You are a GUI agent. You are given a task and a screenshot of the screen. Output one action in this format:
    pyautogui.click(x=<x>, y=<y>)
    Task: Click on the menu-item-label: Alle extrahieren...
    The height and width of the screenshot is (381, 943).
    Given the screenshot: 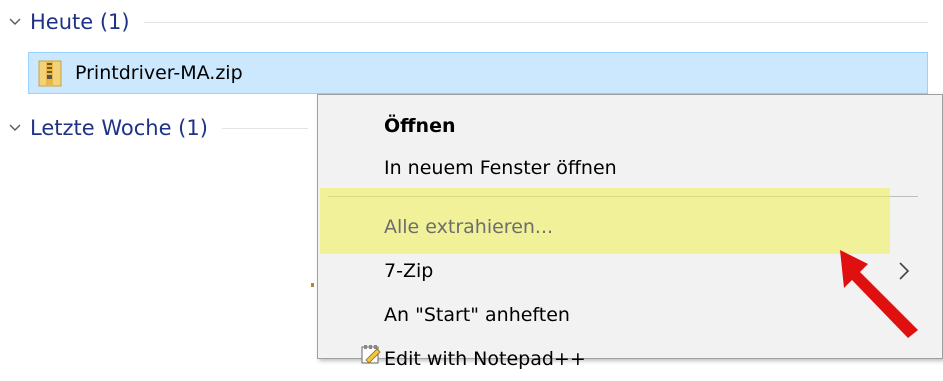 What is the action you would take?
    pyautogui.click(x=469, y=227)
    